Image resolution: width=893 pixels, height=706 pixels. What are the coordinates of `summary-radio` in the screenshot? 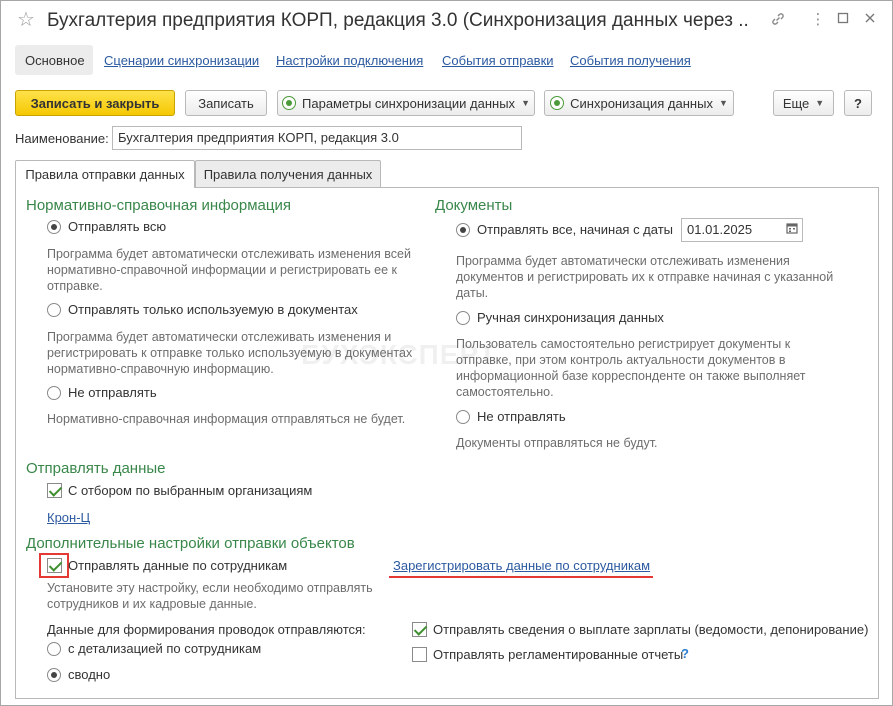 It's located at (54, 675).